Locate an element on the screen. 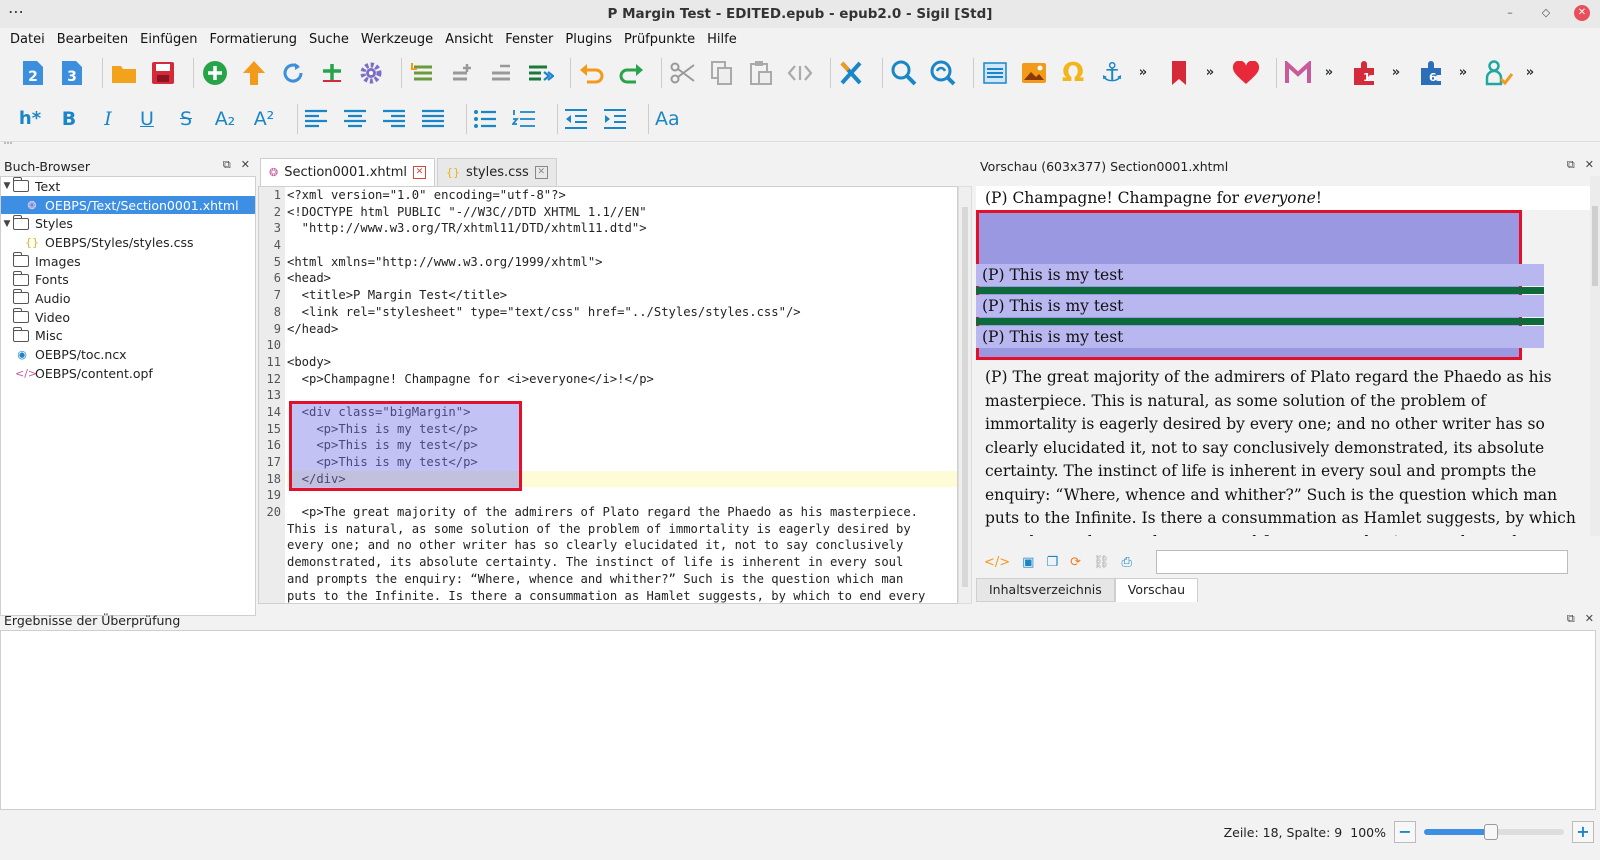 The image size is (1600, 860). tree-file-styles-css: {} OEBPS/Styles/styles.css is located at coordinates (128, 242).